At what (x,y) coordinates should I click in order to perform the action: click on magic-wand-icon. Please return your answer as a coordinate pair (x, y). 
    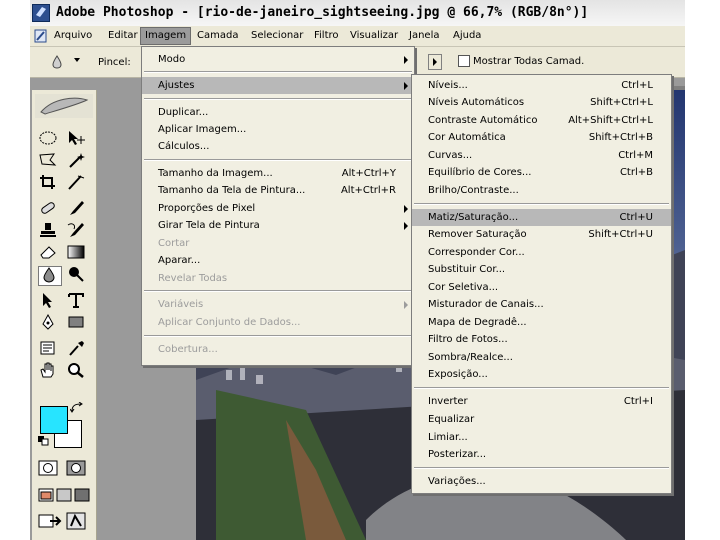
    Looking at the image, I should click on (77, 160).